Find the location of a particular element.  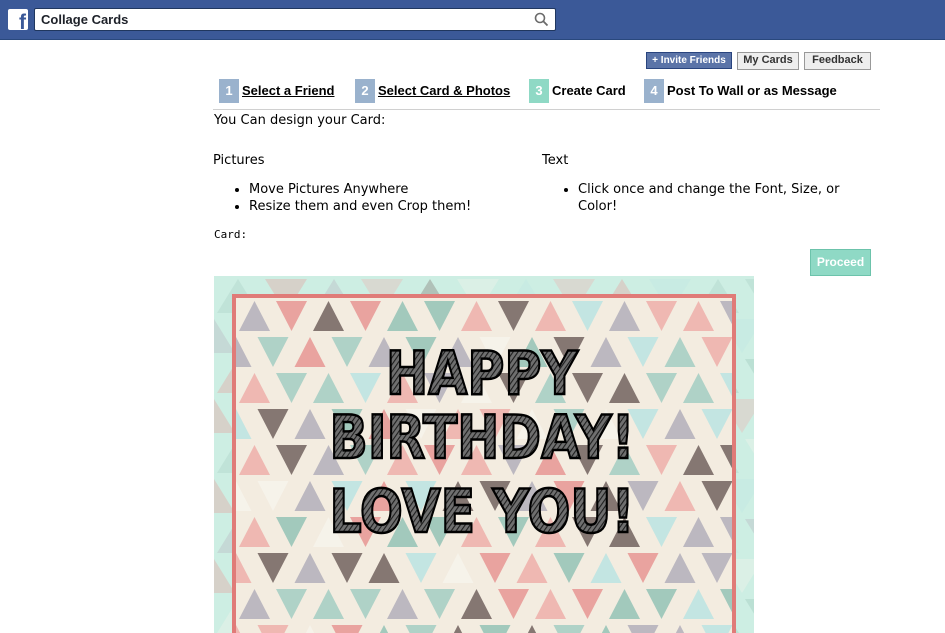

pictures-heading: Pictures is located at coordinates (239, 160).